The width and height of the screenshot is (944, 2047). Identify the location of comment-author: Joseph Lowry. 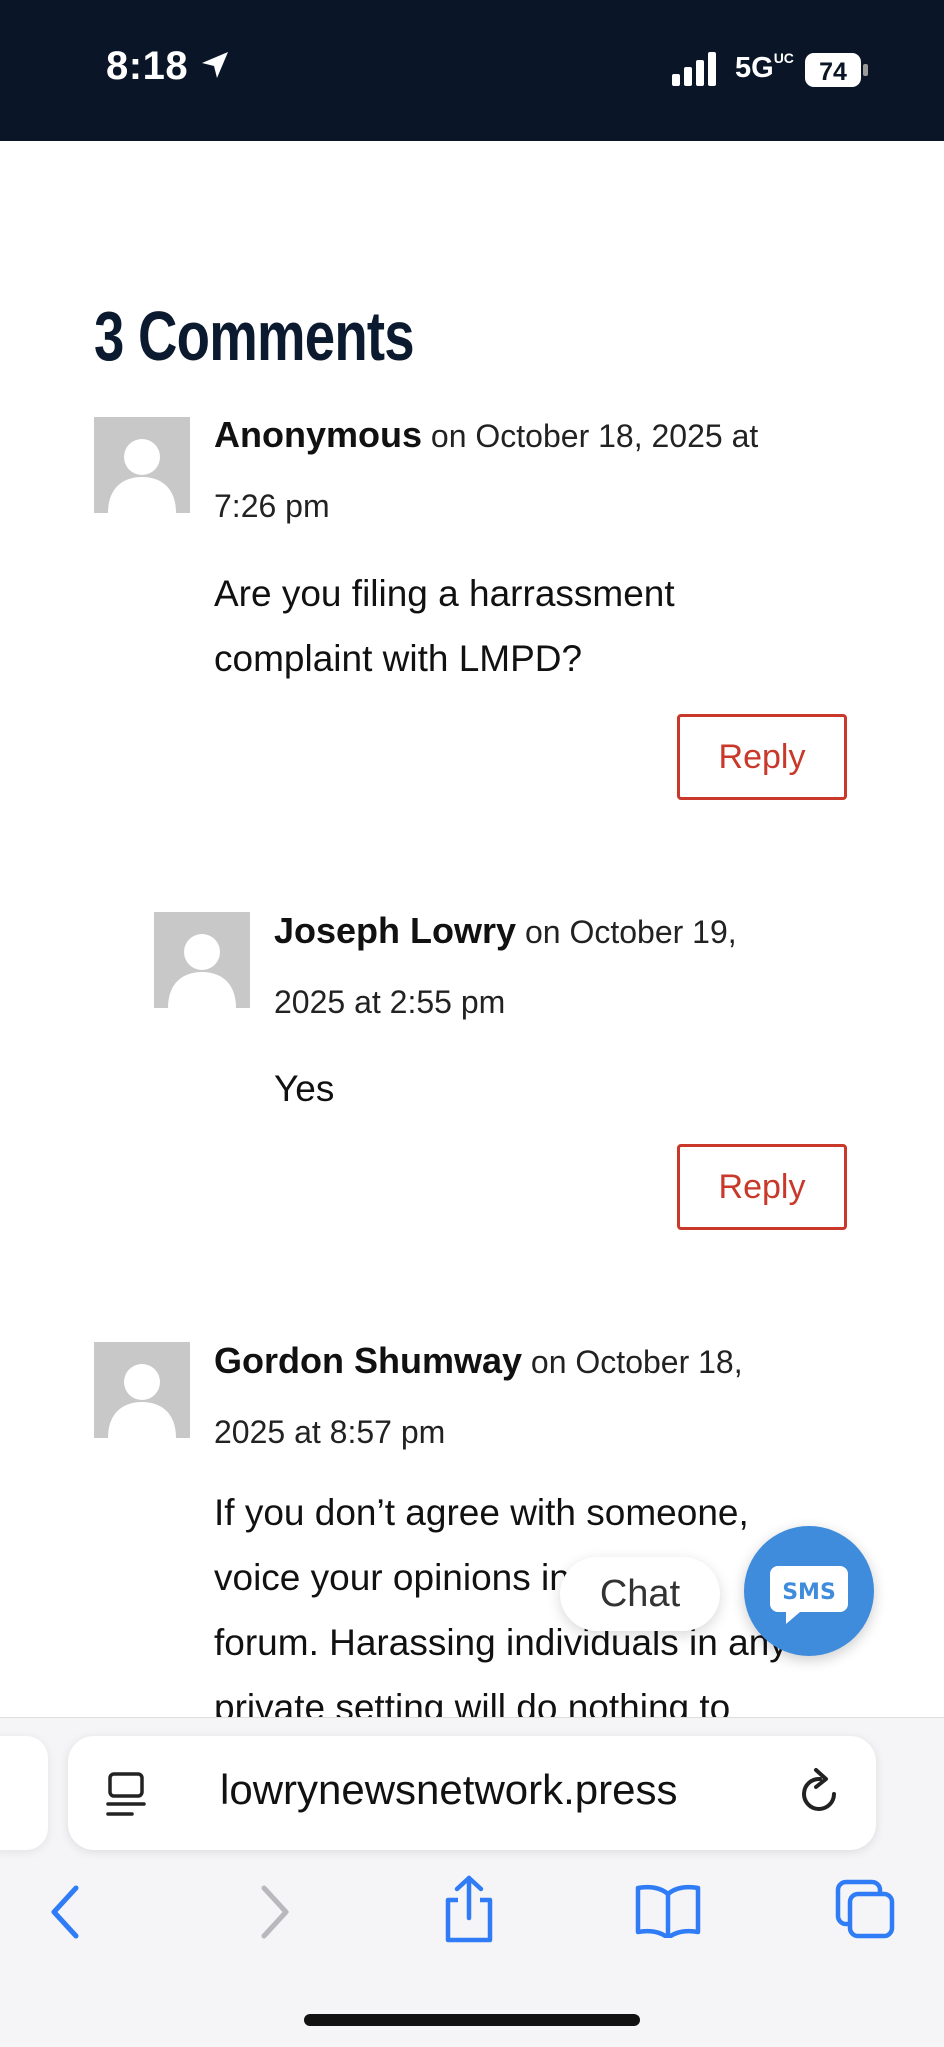
(395, 930).